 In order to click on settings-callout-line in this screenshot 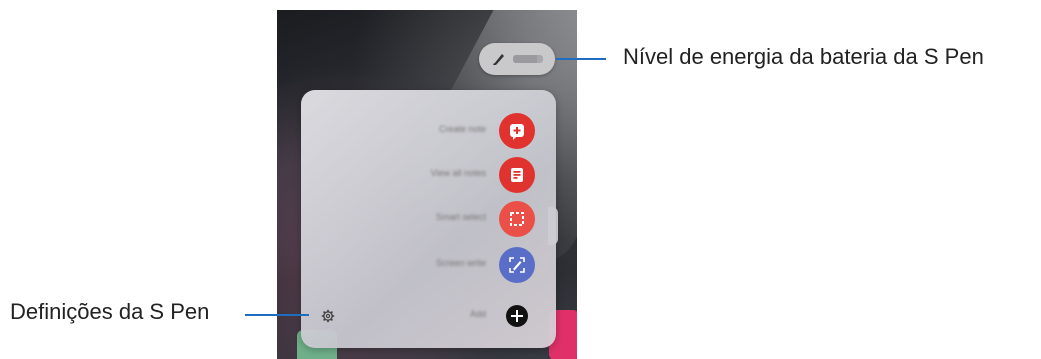, I will do `click(277, 315)`.